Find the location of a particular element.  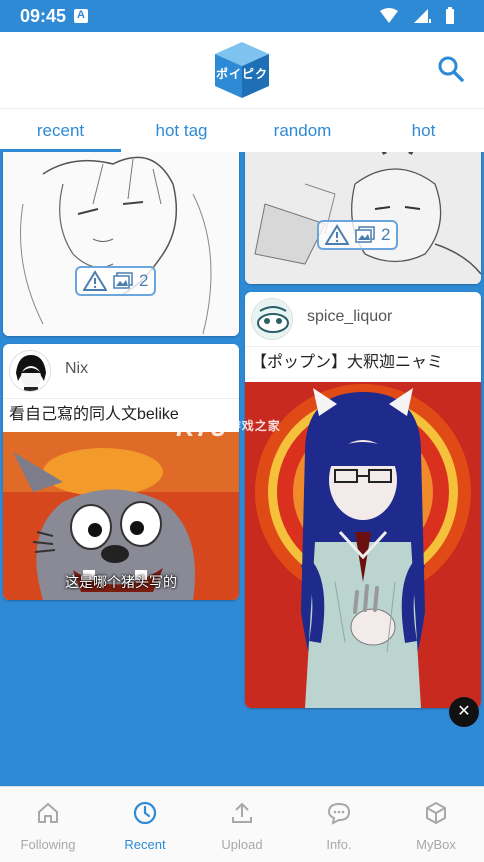

search-button is located at coordinates (451, 69).